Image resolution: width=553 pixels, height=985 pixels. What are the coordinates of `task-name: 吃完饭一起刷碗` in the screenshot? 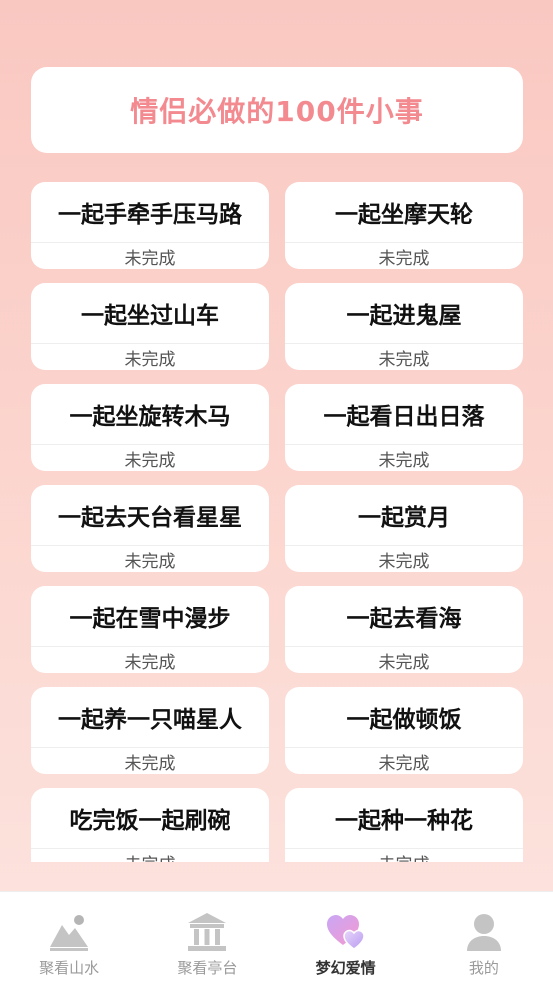 It's located at (150, 818).